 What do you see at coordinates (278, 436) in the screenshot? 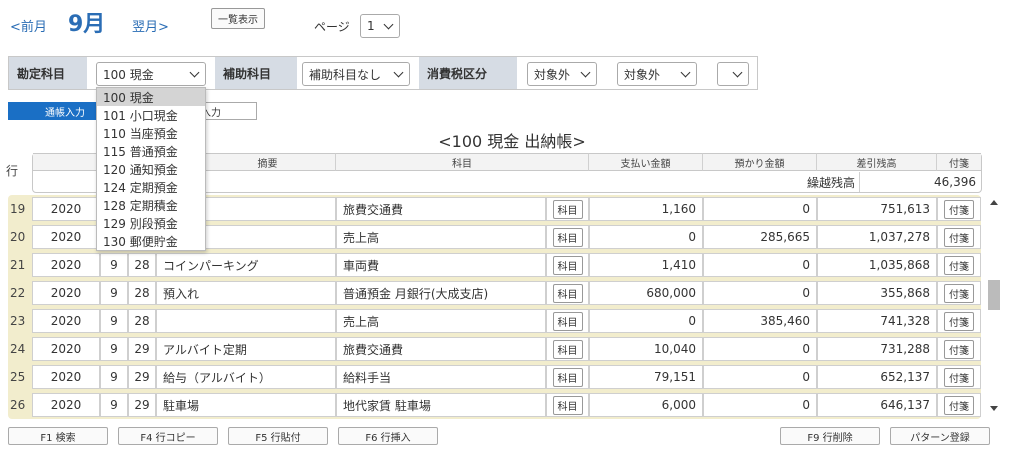
I see `f5-paste-row-button: F5 行貼付` at bounding box center [278, 436].